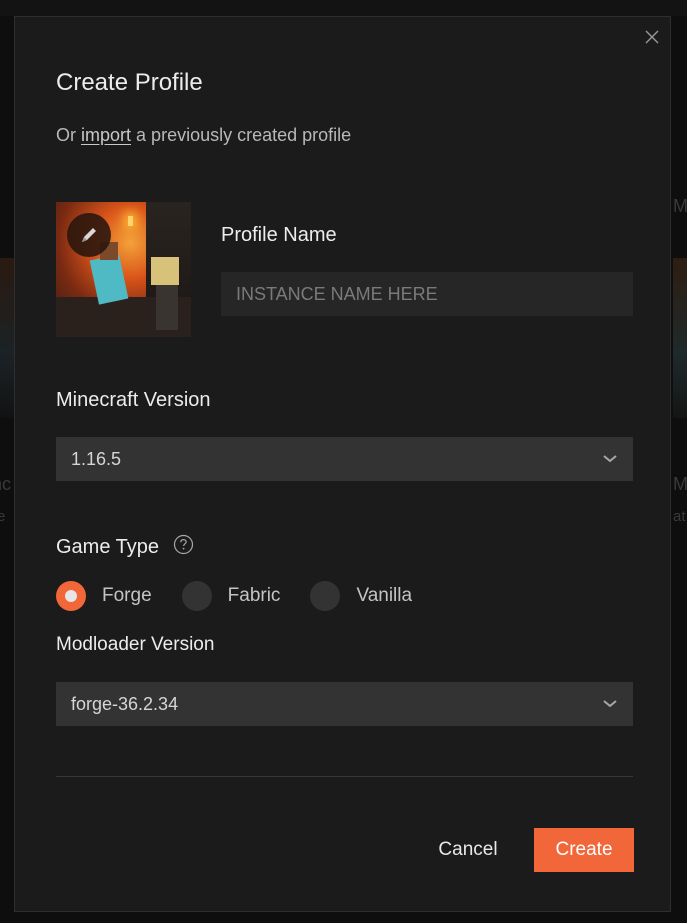  I want to click on radio-vanilla: Vanilla, so click(361, 596).